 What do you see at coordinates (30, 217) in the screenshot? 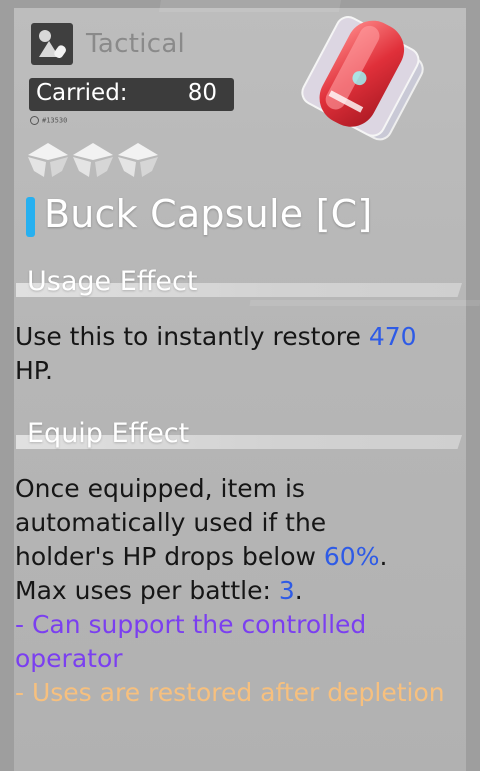
I see `rarity-accent-bar` at bounding box center [30, 217].